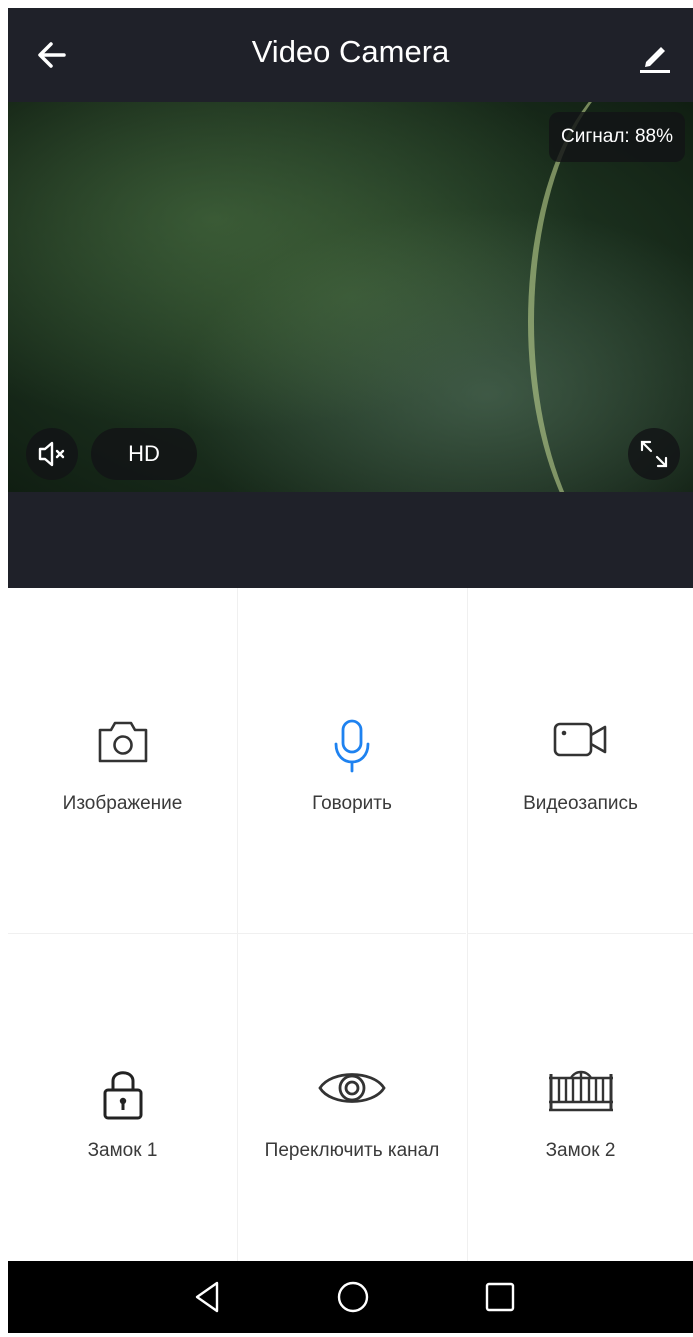 This screenshot has height=1337, width=693. Describe the element at coordinates (580, 1150) in the screenshot. I see `control-label: Замок 2` at that location.